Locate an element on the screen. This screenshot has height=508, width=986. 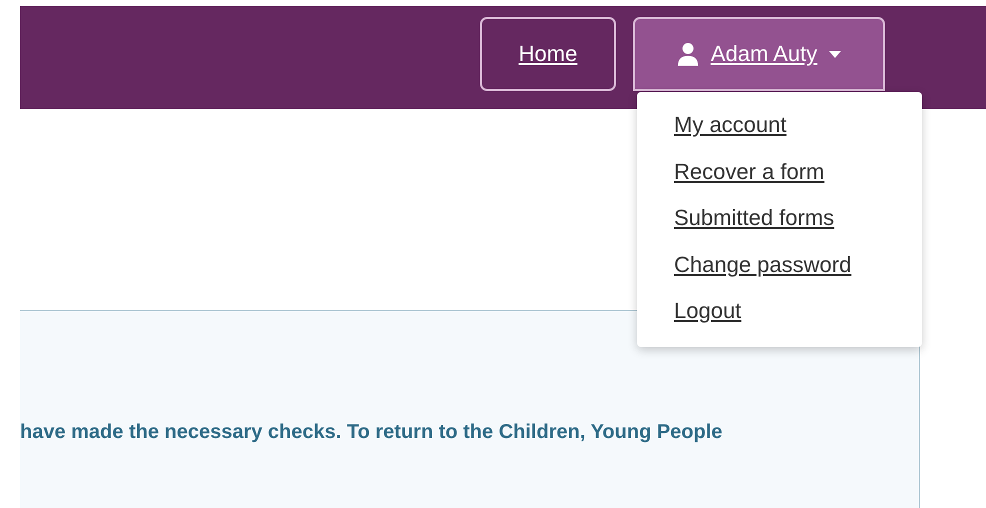
menu-item: Logout is located at coordinates (708, 311).